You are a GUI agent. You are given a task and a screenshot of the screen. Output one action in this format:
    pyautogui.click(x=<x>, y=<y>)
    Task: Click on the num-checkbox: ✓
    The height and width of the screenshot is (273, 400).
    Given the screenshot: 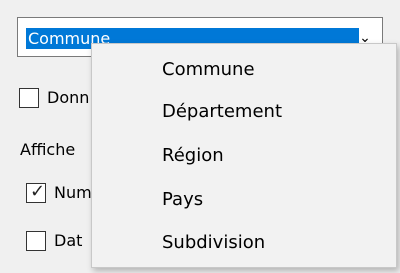 What is the action you would take?
    pyautogui.click(x=36, y=192)
    